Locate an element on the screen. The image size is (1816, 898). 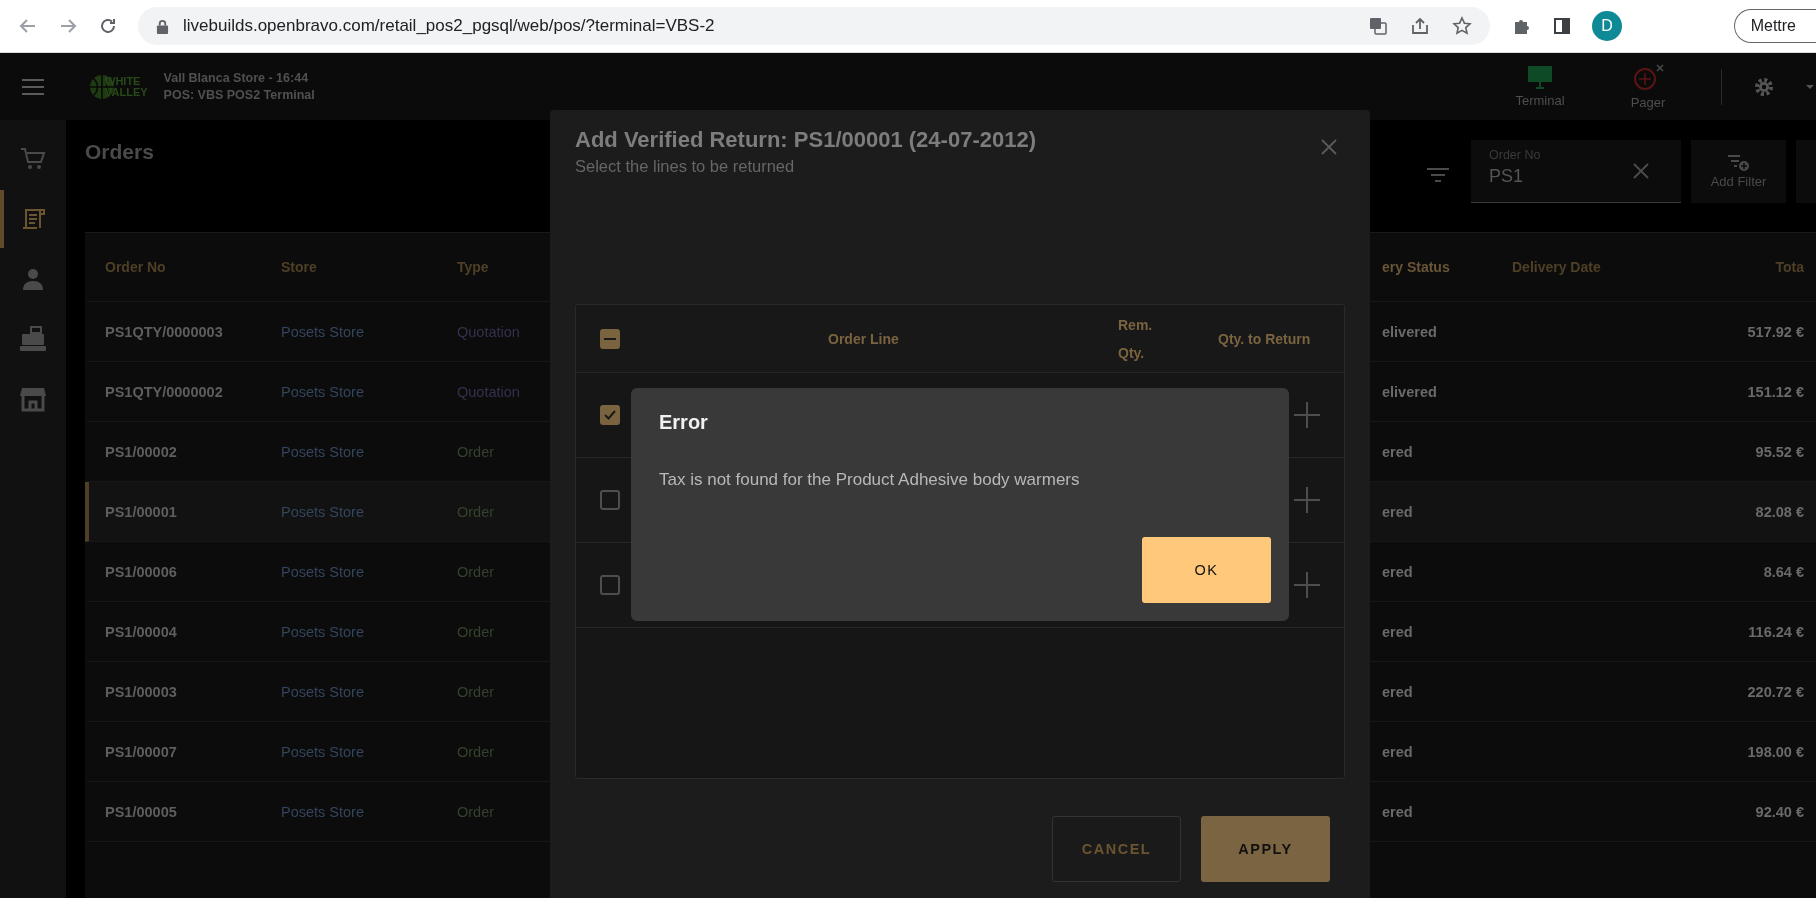
table-cell: 8.64 € is located at coordinates (1783, 571).